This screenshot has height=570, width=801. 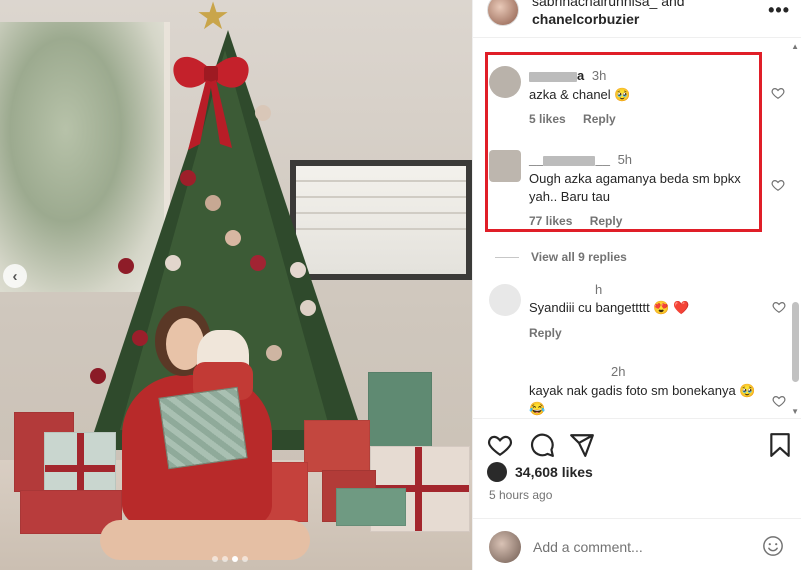 I want to click on comment-time: 2h, so click(x=618, y=371).